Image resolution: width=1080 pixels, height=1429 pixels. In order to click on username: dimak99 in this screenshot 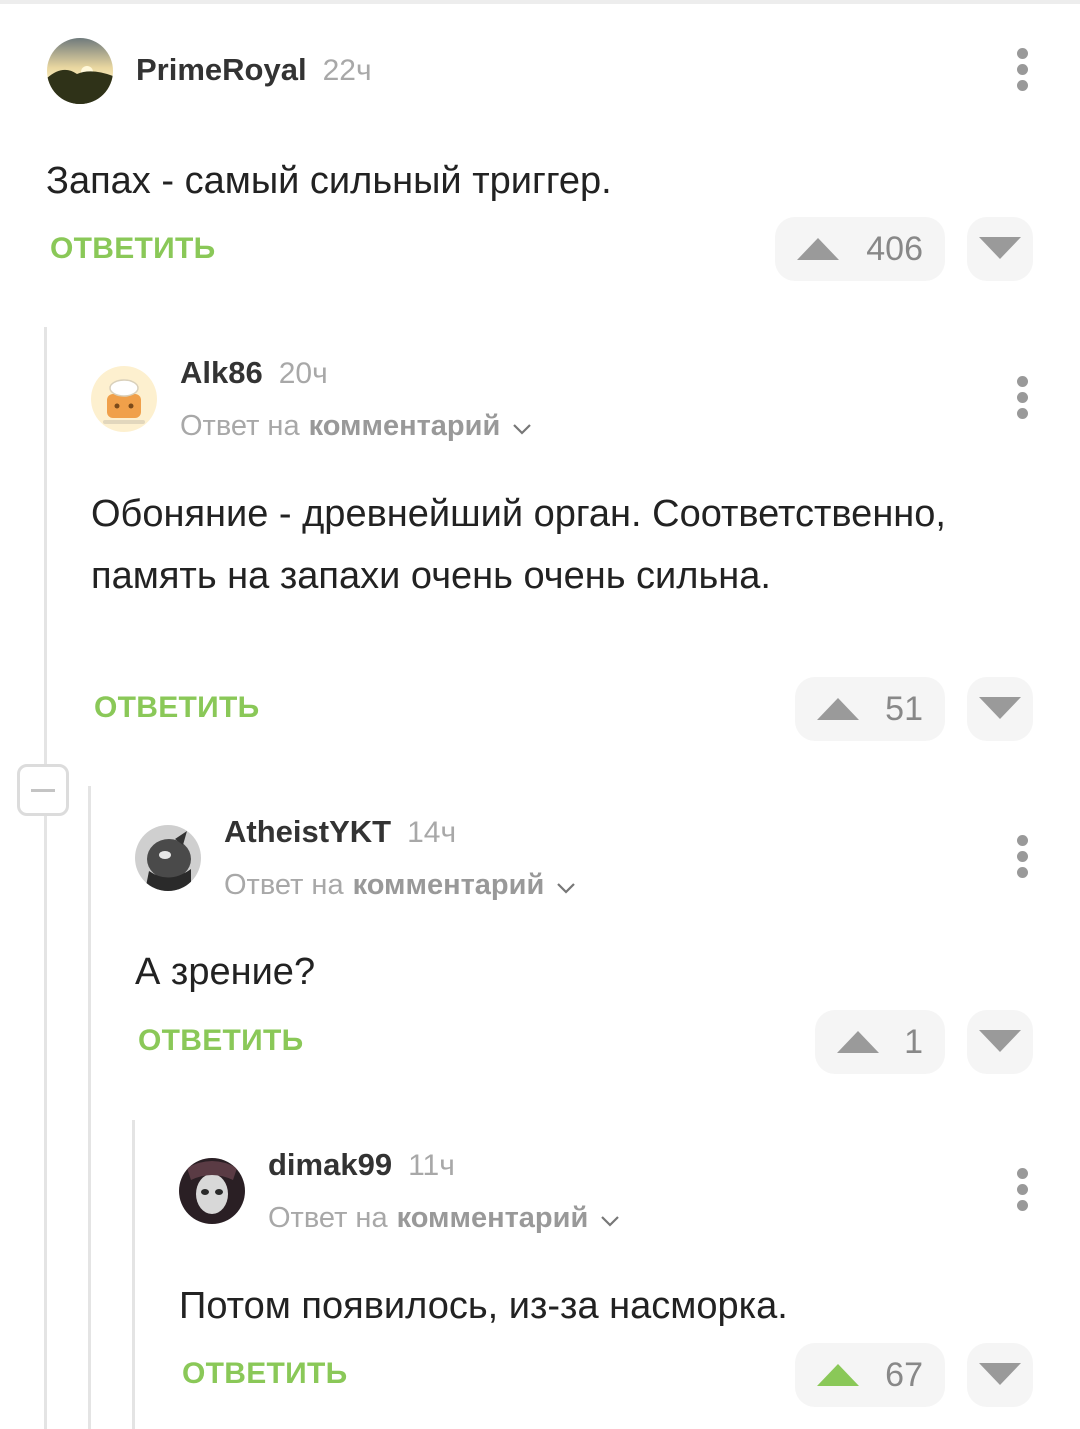, I will do `click(330, 1165)`.